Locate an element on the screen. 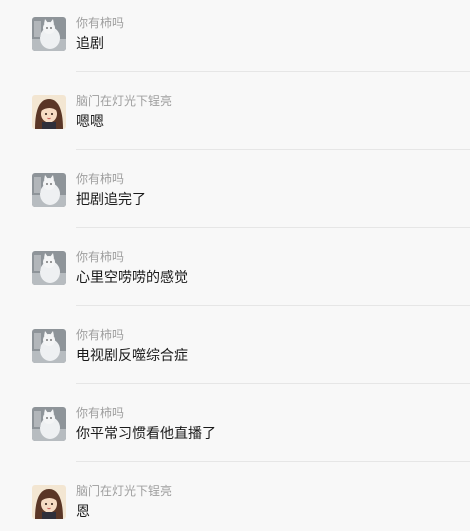  chat-message: 你有柿吗 电视剧反噬综合症 is located at coordinates (235, 358).